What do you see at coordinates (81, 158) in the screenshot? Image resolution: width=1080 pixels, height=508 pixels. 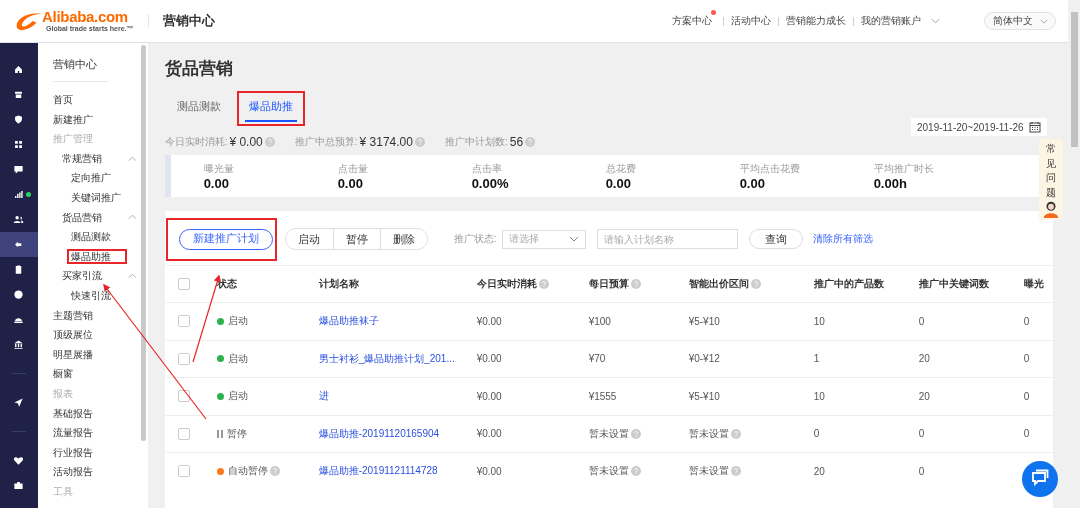 I see `sidebar-group: 常规营销` at bounding box center [81, 158].